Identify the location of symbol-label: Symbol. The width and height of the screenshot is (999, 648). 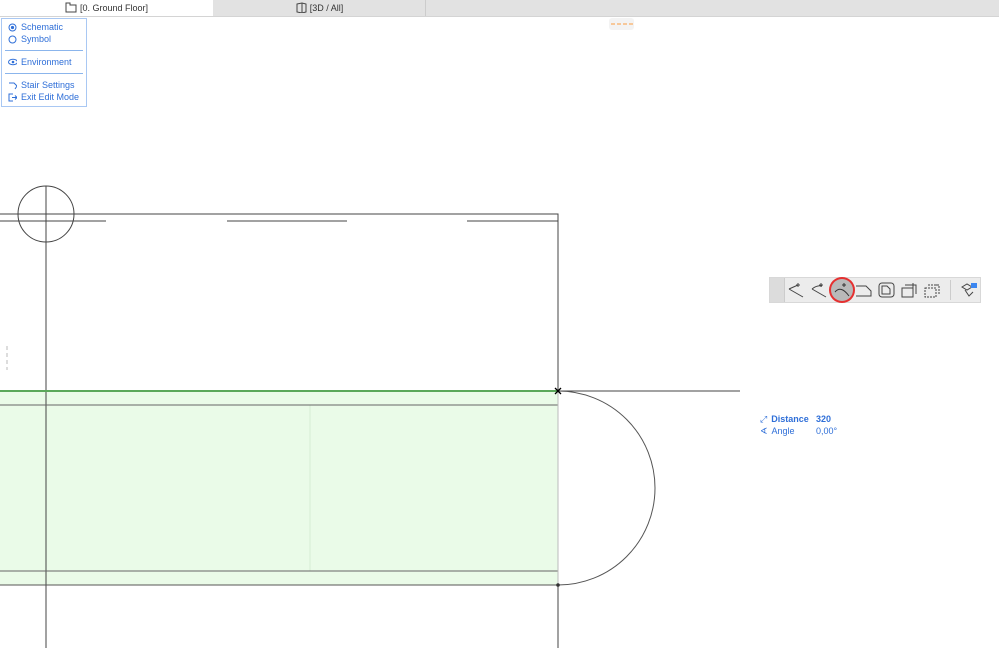
(36, 39).